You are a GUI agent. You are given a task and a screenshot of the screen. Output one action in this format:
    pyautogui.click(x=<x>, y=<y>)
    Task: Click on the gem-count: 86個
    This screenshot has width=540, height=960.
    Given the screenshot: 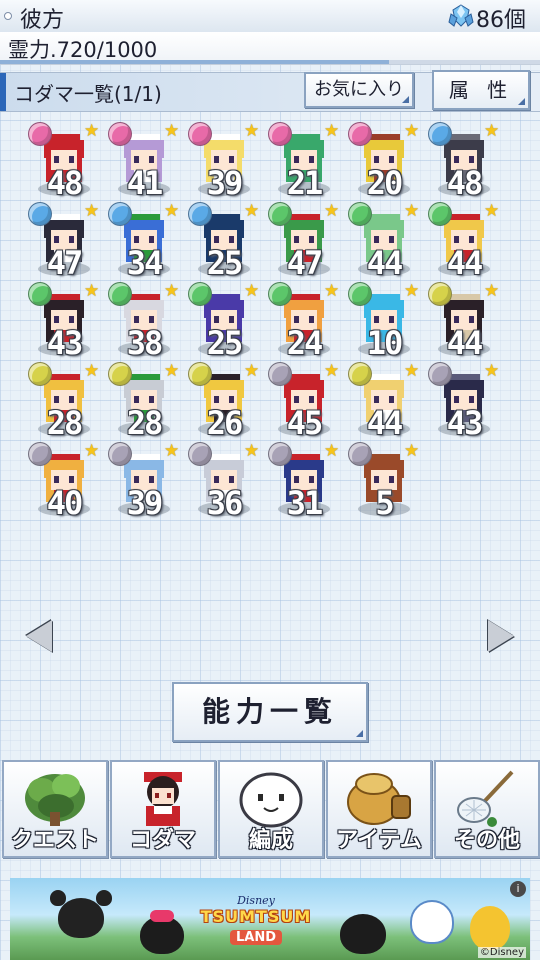 What is the action you would take?
    pyautogui.click(x=501, y=20)
    